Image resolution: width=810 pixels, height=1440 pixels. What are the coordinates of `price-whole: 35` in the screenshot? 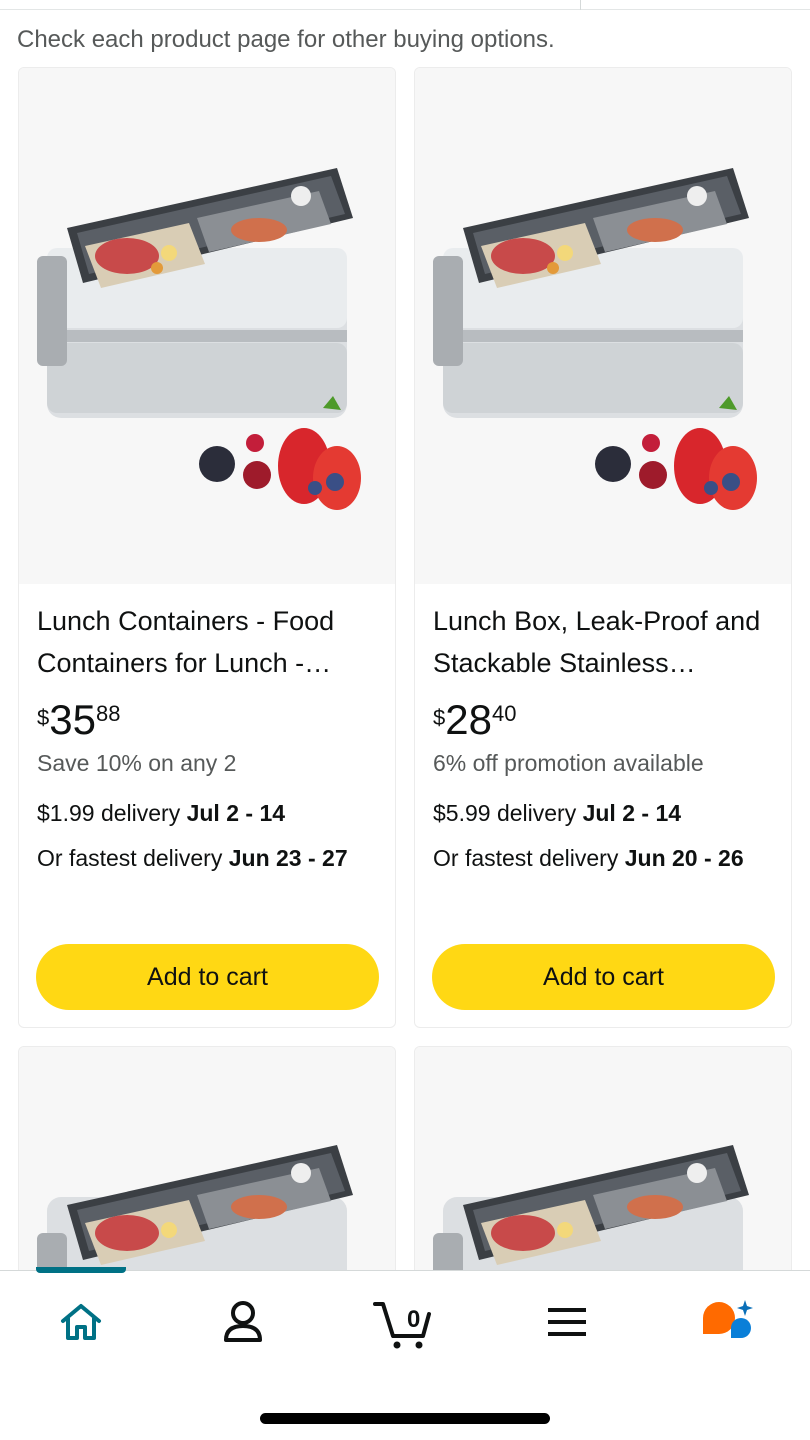 It's located at (72, 719).